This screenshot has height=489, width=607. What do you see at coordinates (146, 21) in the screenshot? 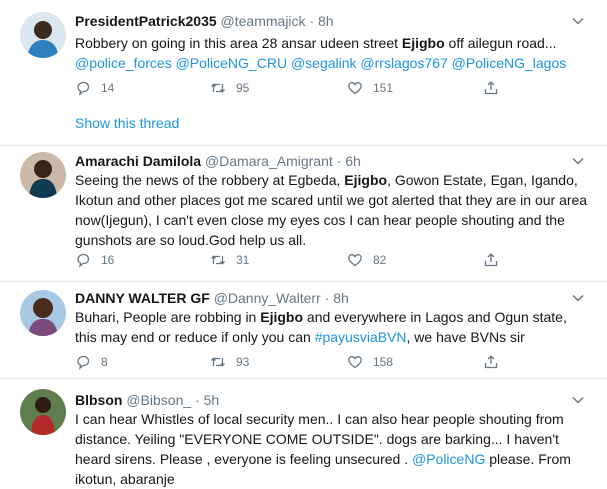
I see `author-name: PresidentPatrick2035` at bounding box center [146, 21].